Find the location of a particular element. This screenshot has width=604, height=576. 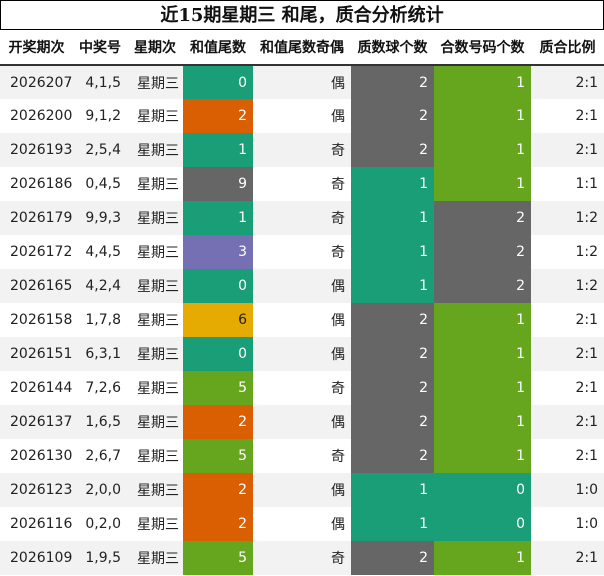

table-row: 2026165 4,2,4 星期三 0 偶 1 2 1:2 is located at coordinates (302, 286).